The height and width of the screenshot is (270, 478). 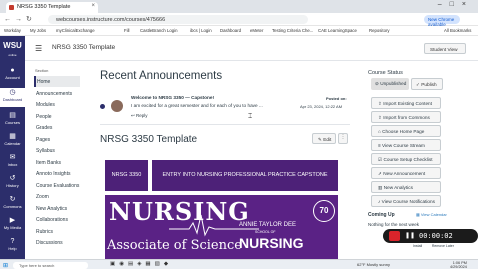 What do you see at coordinates (406, 103) in the screenshot?
I see `import-existing-content-button: ⇪ Import Existing Content` at bounding box center [406, 103].